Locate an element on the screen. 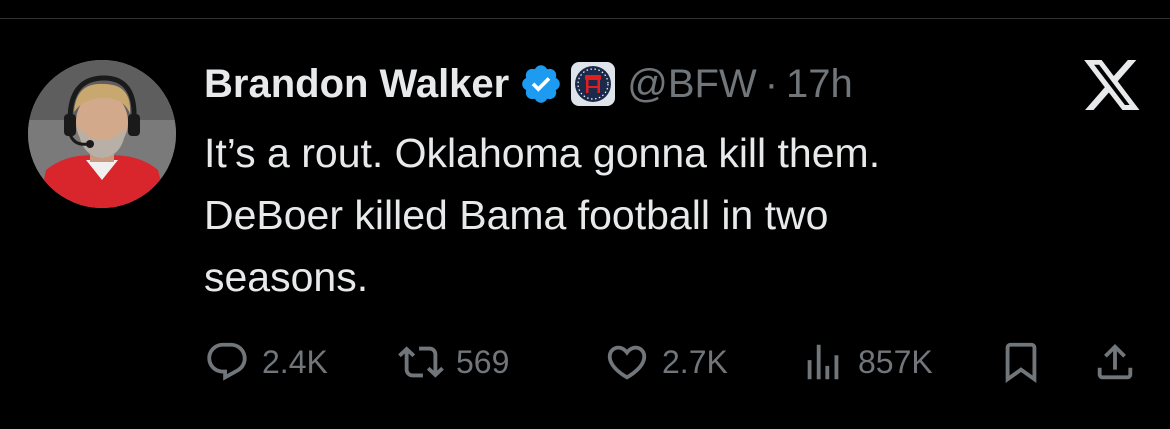  bookmark-icon is located at coordinates (1021, 362).